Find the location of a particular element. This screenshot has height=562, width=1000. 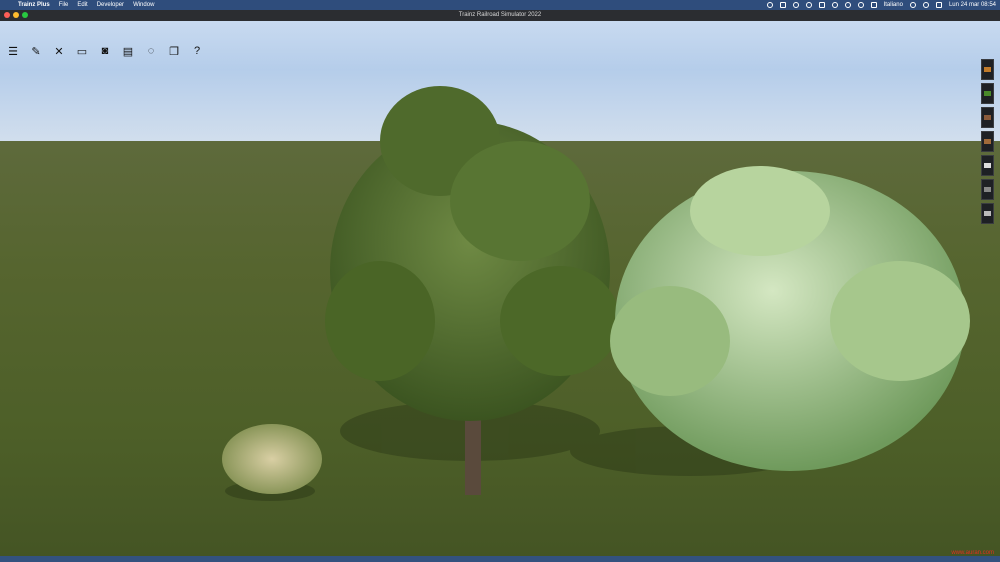

close-icon is located at coordinates (7, 15).